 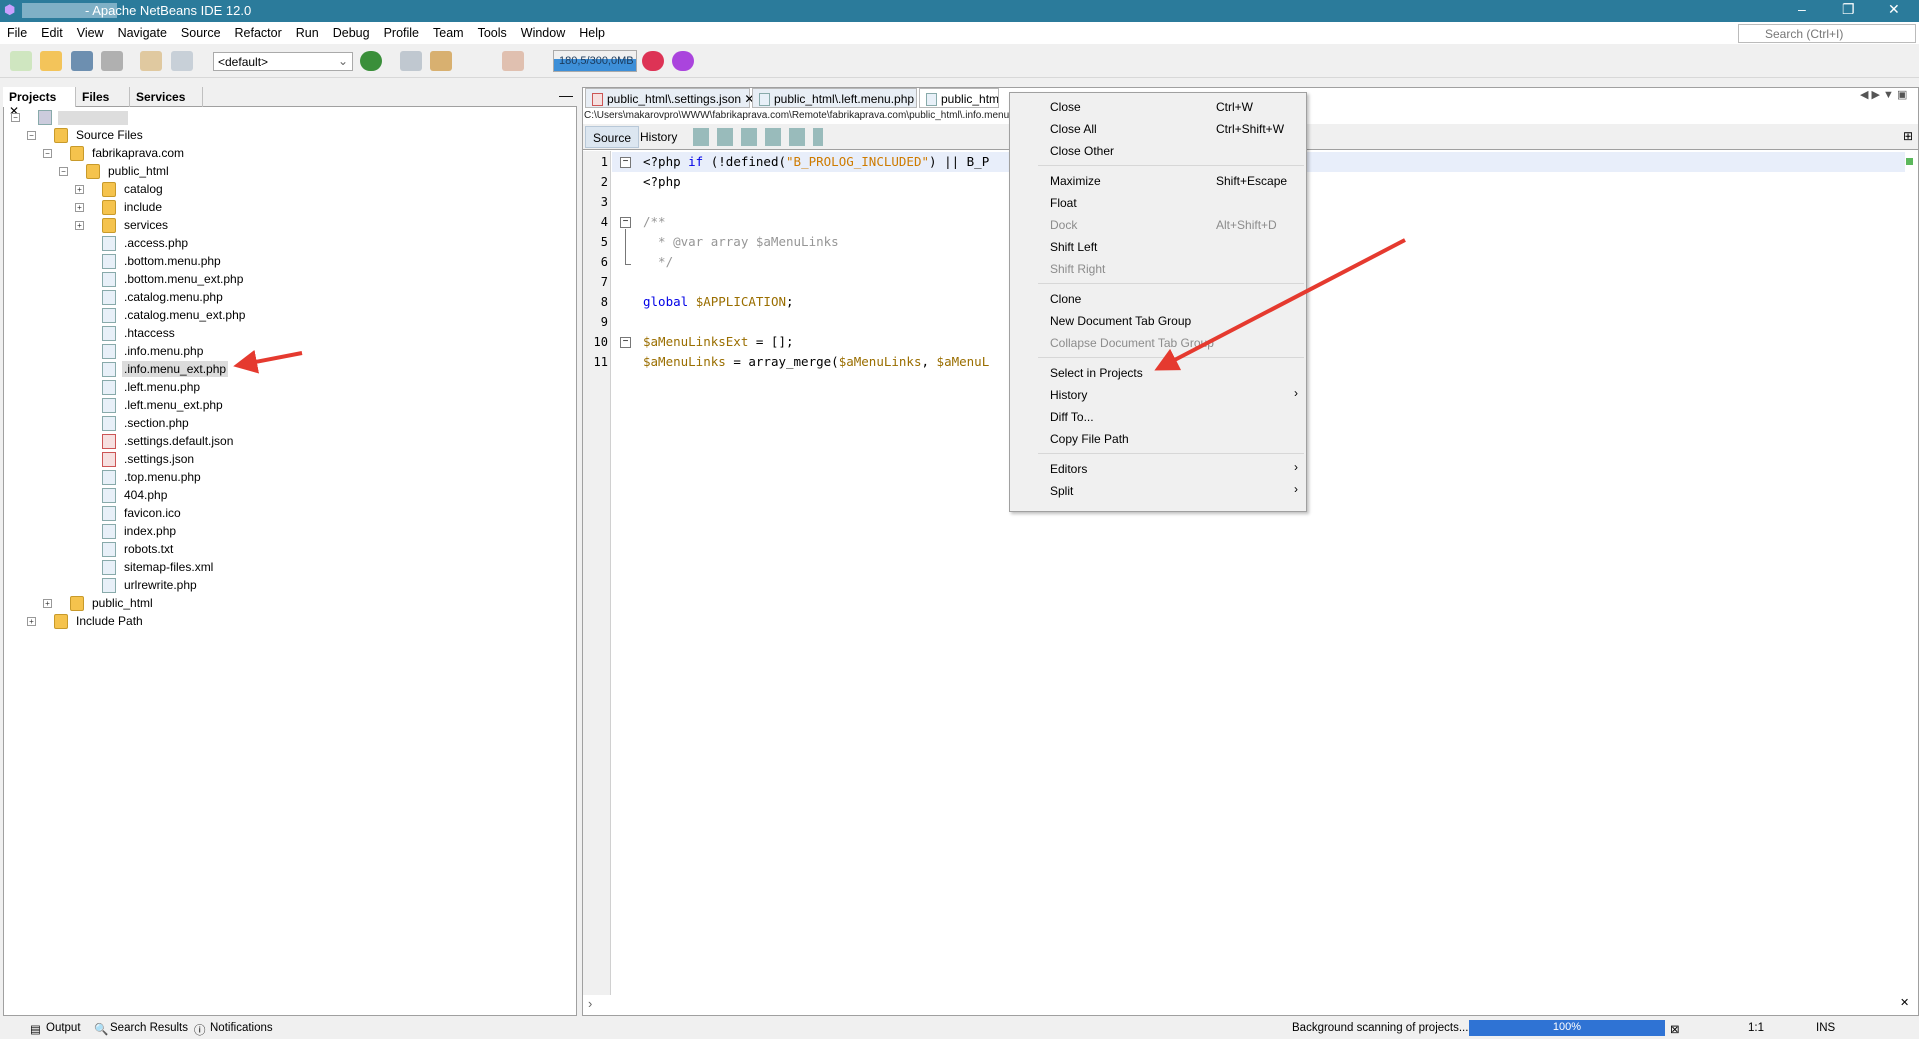 What do you see at coordinates (782, 361) in the screenshot?
I see `code-token: = array_merge(` at bounding box center [782, 361].